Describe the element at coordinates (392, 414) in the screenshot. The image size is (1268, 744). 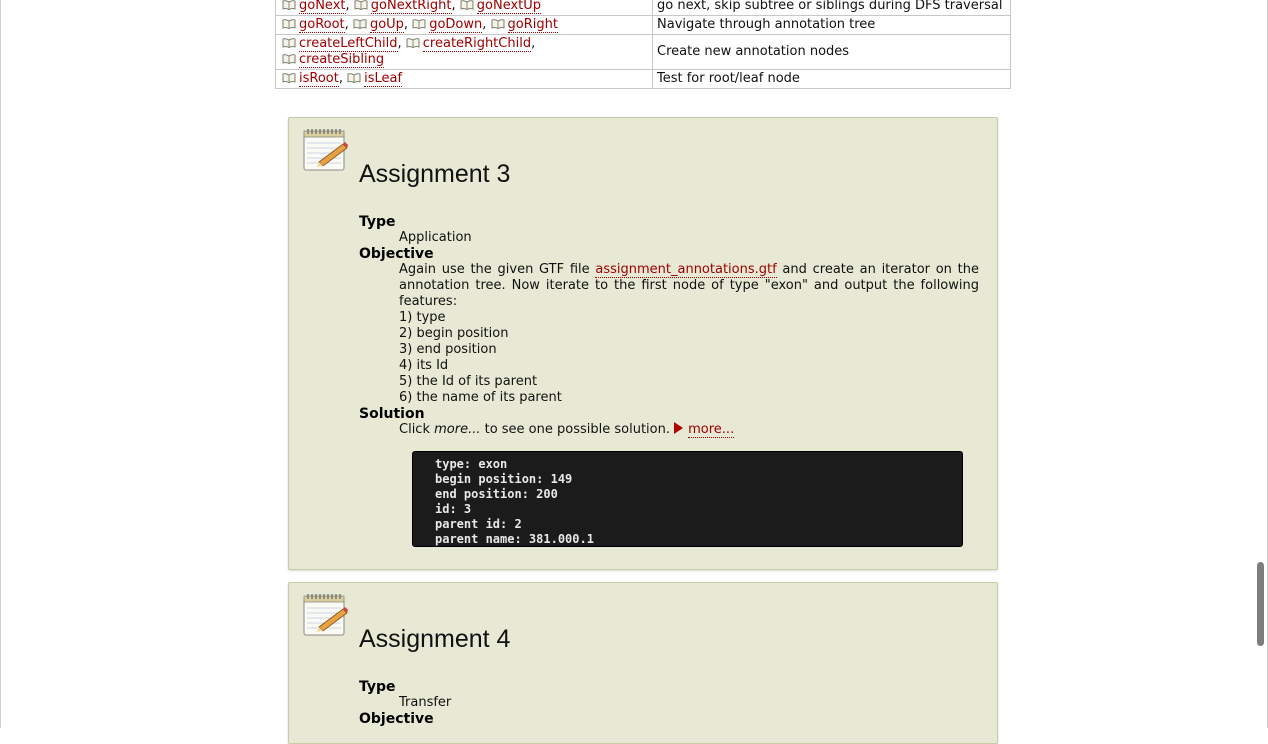
I see `solution-label: Solution` at that location.